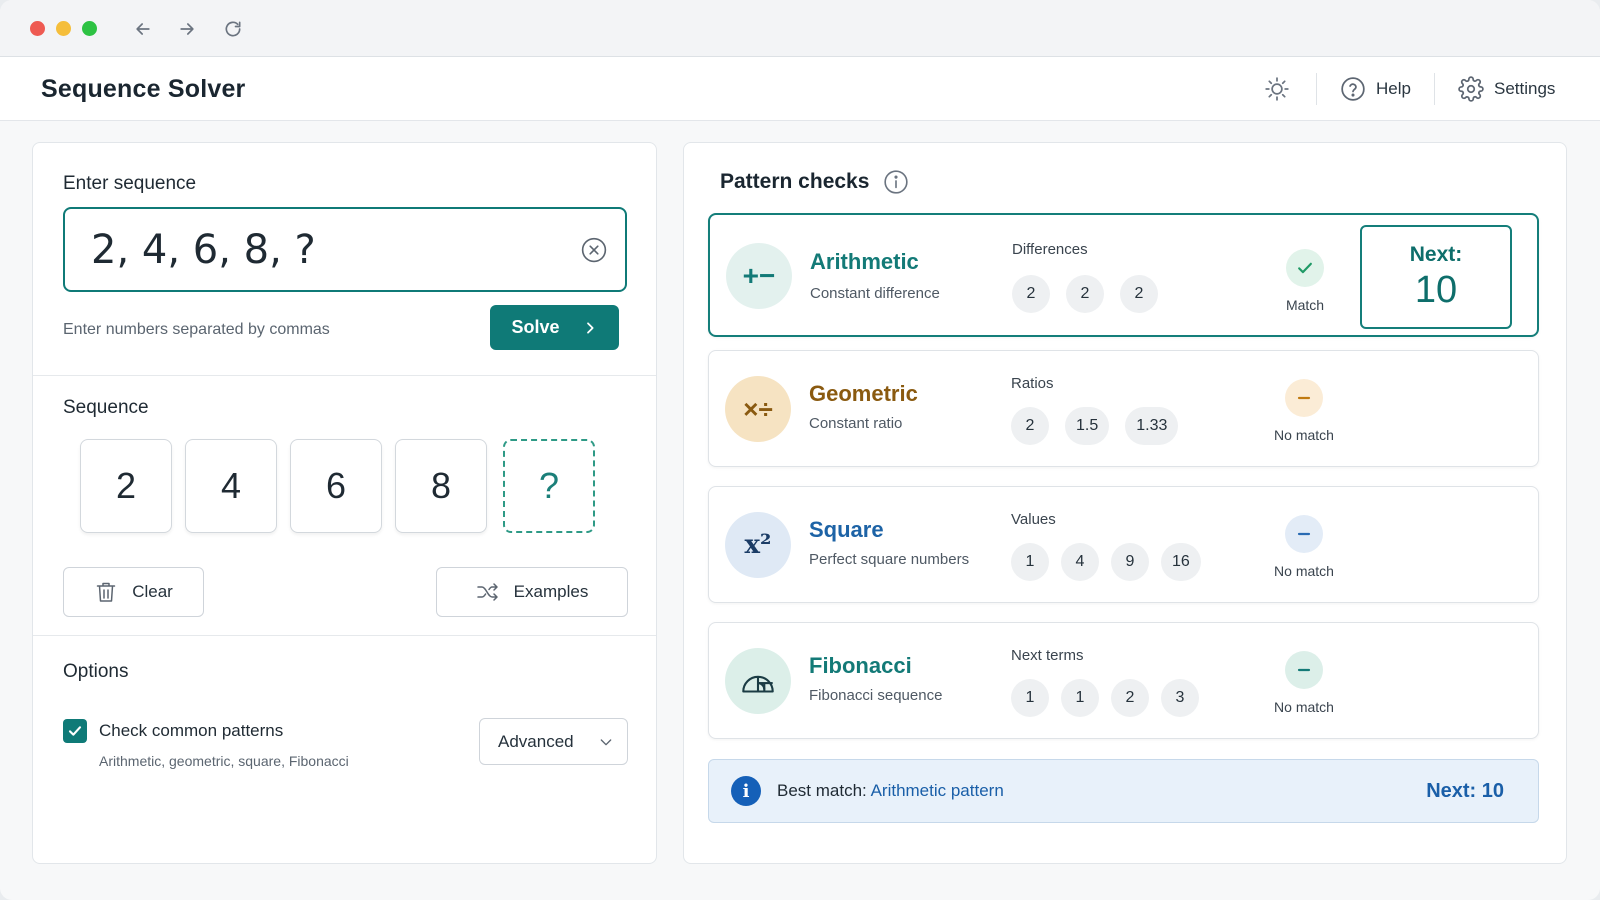  I want to click on mode-select-value: Advanced, so click(536, 741).